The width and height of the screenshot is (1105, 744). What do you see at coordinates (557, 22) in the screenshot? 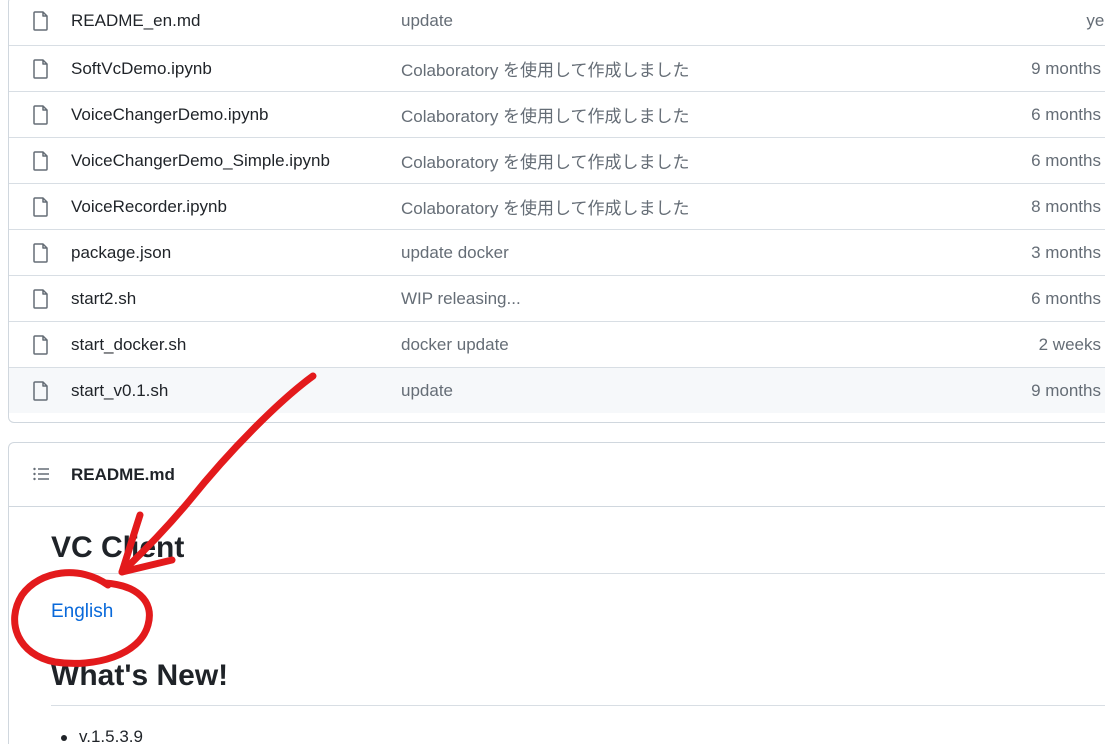
I see `file-row: README_en.md update yeste` at bounding box center [557, 22].